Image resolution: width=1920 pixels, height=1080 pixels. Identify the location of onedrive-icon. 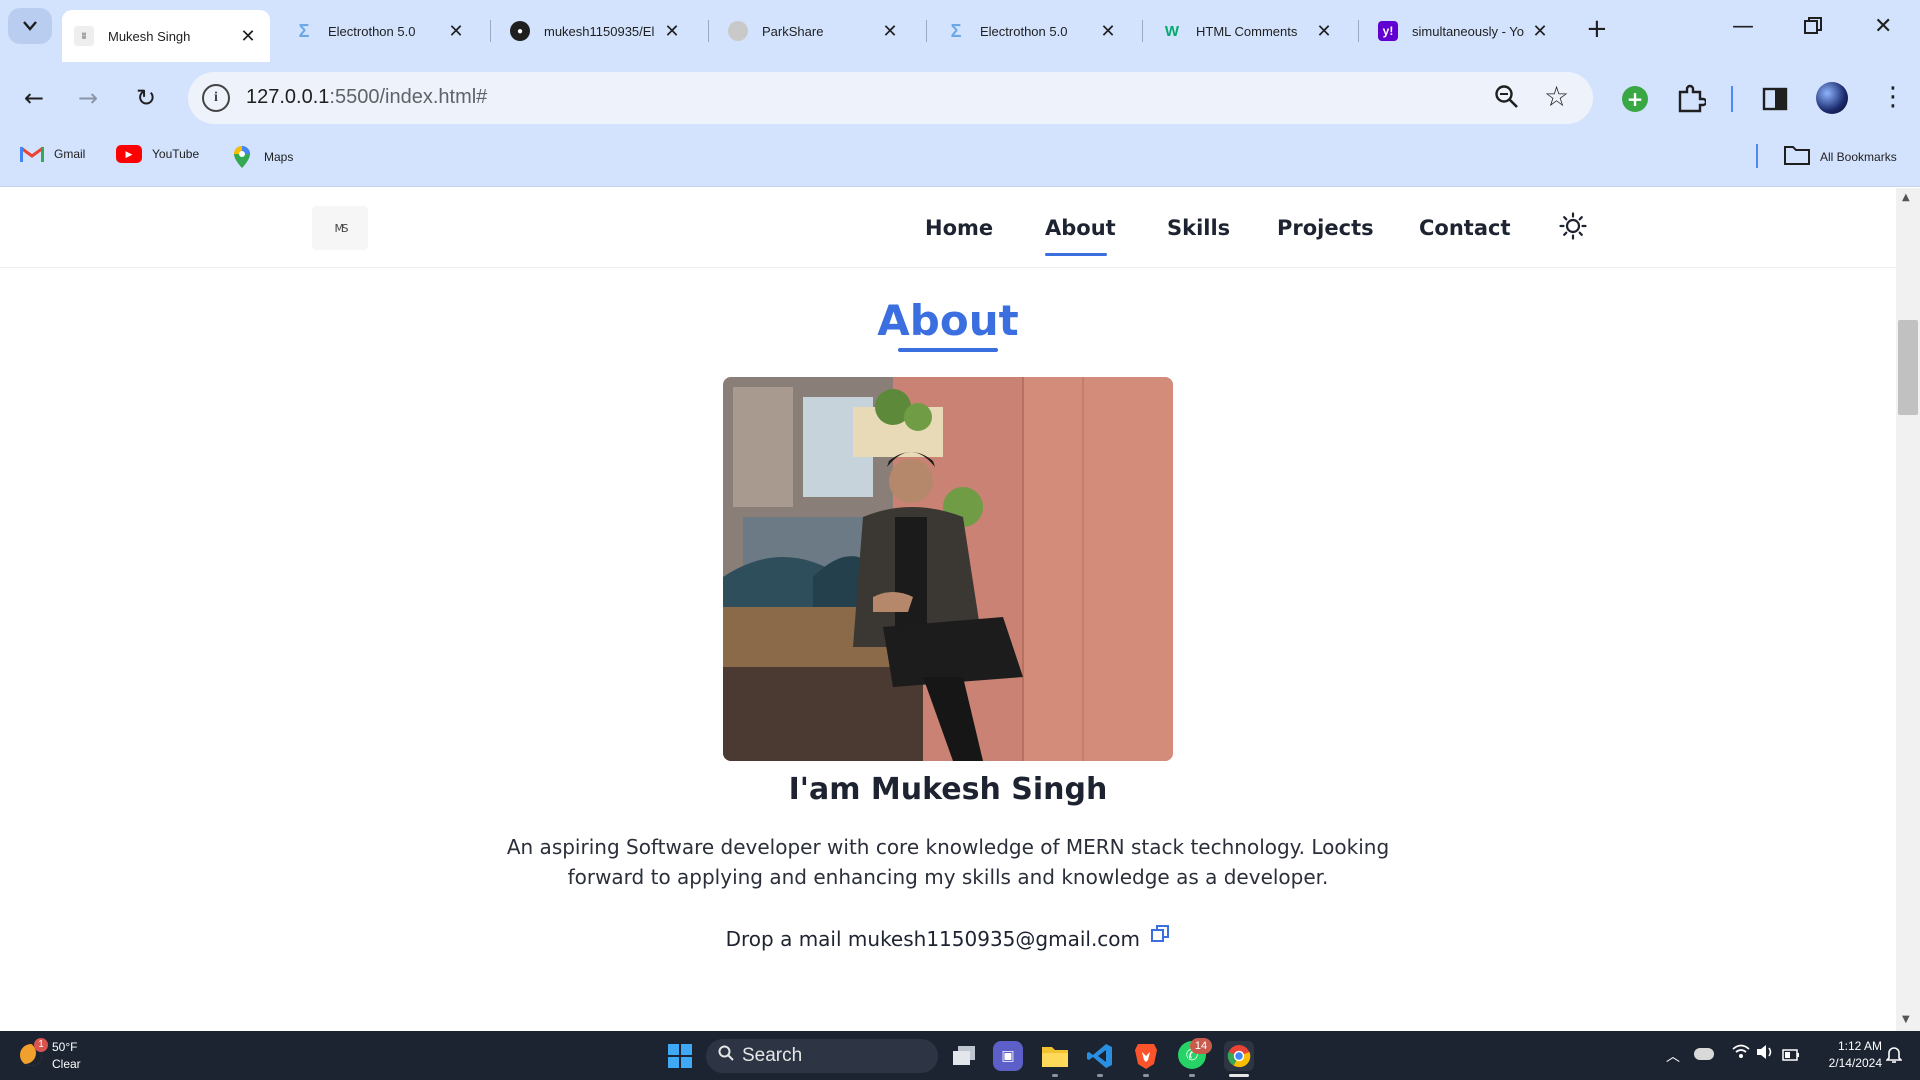
(1704, 1054).